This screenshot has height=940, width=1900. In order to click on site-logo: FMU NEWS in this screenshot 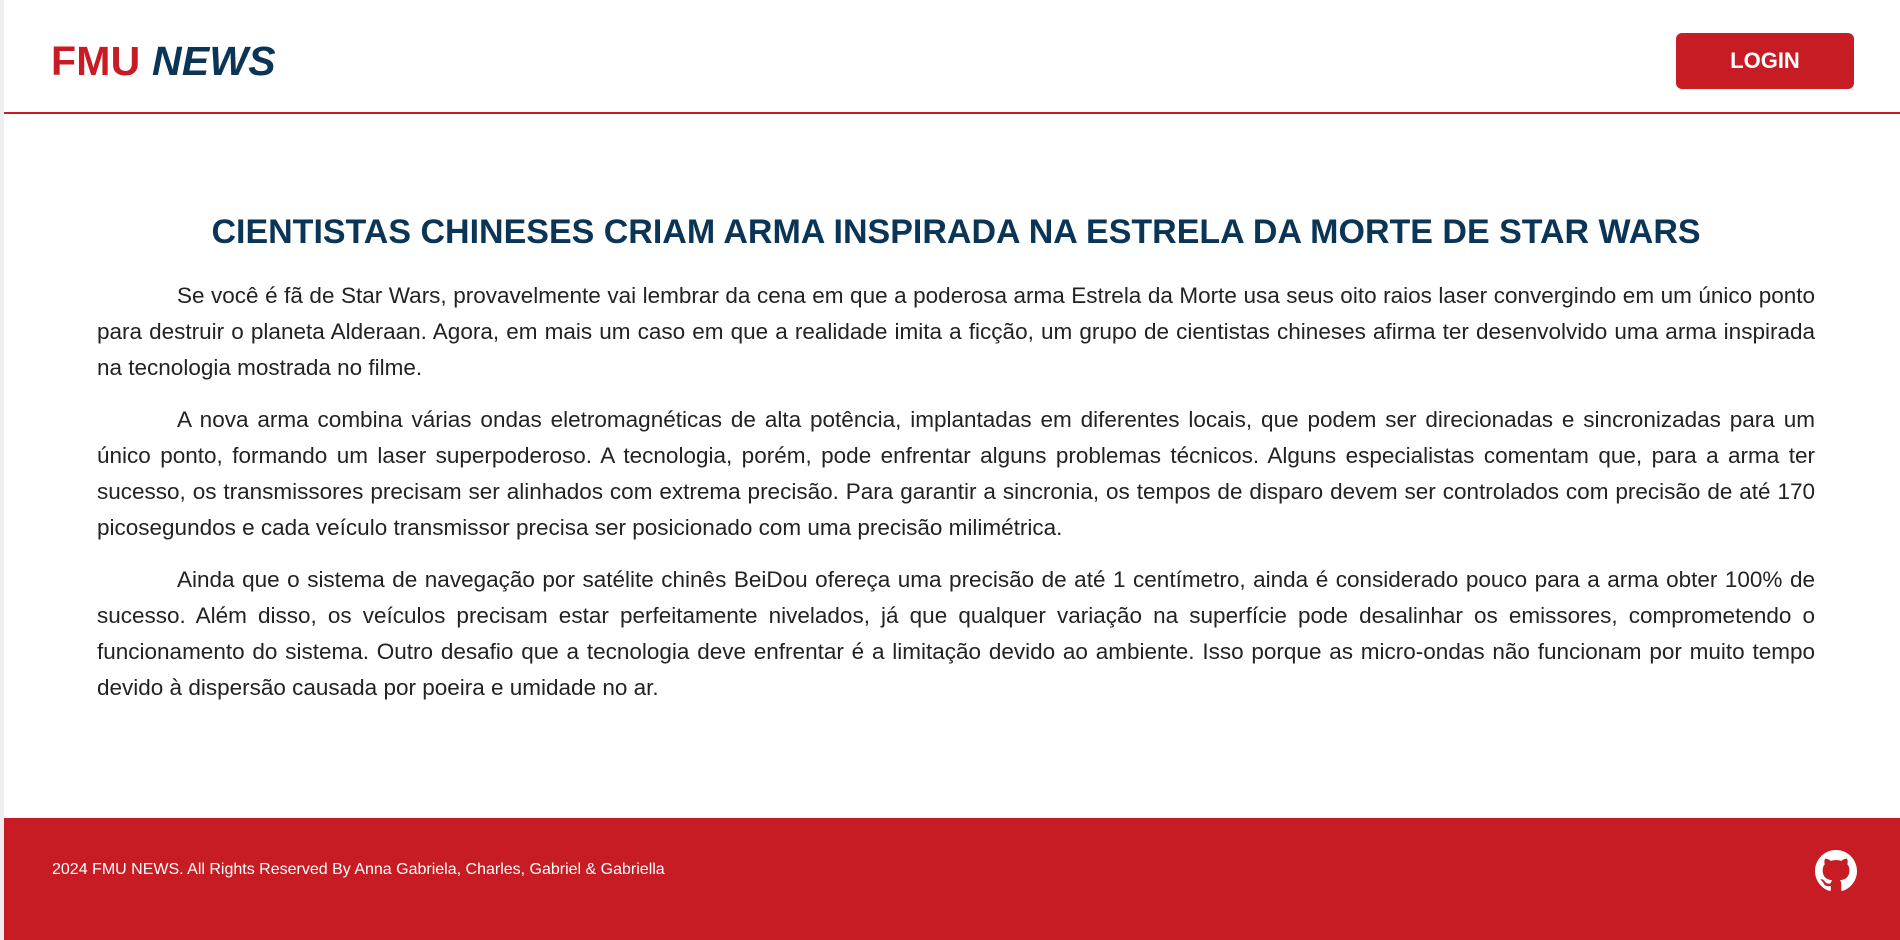, I will do `click(163, 61)`.